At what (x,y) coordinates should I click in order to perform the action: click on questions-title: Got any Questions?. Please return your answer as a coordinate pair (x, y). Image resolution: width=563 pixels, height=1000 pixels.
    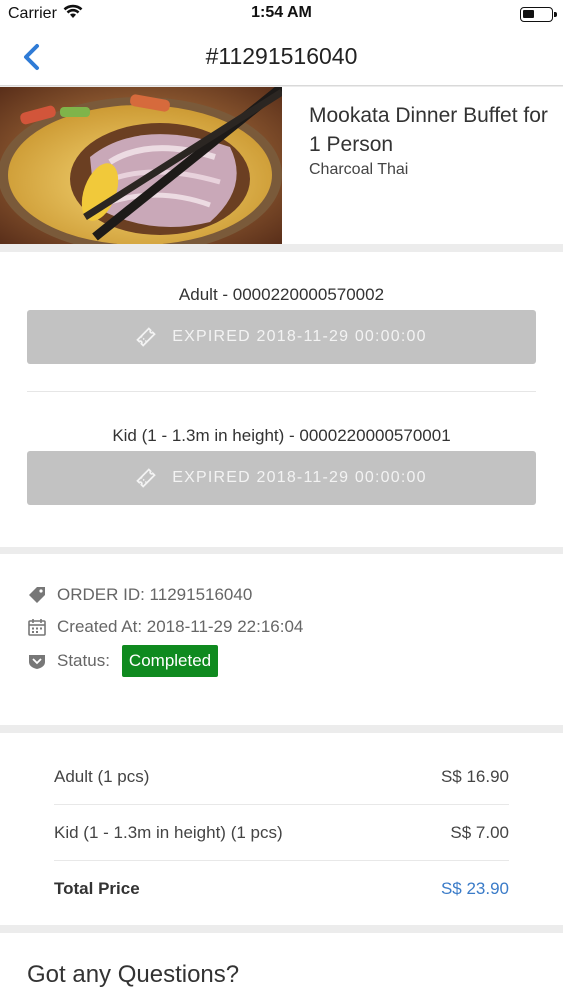
    Looking at the image, I should click on (133, 974).